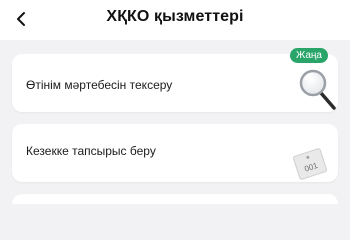 The image size is (350, 240). I want to click on service-card-partial, so click(175, 199).